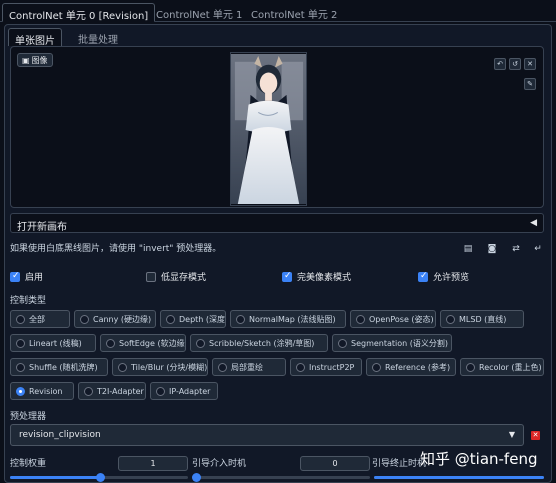 Image resolution: width=556 pixels, height=483 pixels. Describe the element at coordinates (468, 249) in the screenshot. I see `document-icon: ▤` at that location.